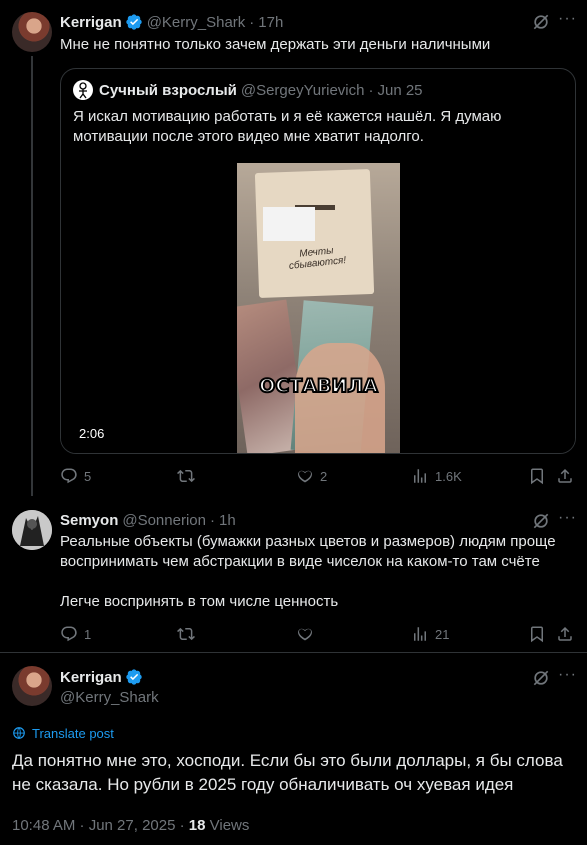 The image size is (587, 845). I want to click on views-count: 18, so click(197, 825).